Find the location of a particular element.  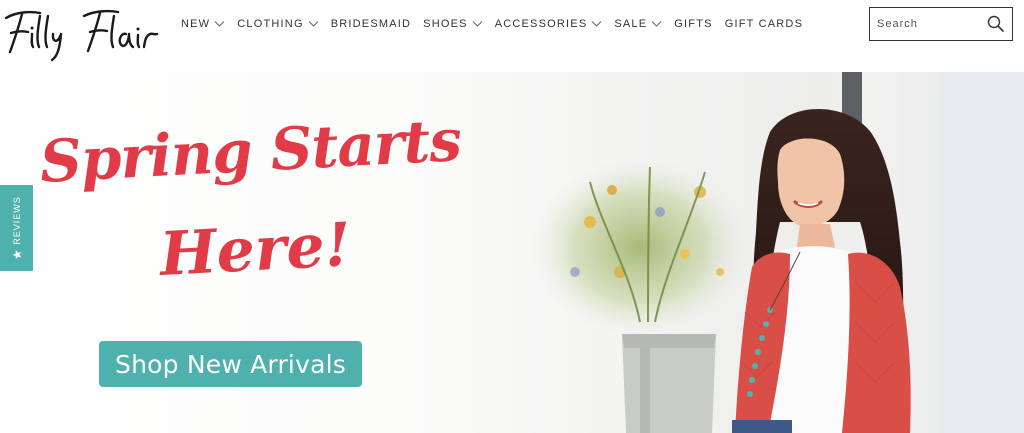

nav-item-sale: SALE is located at coordinates (638, 24).